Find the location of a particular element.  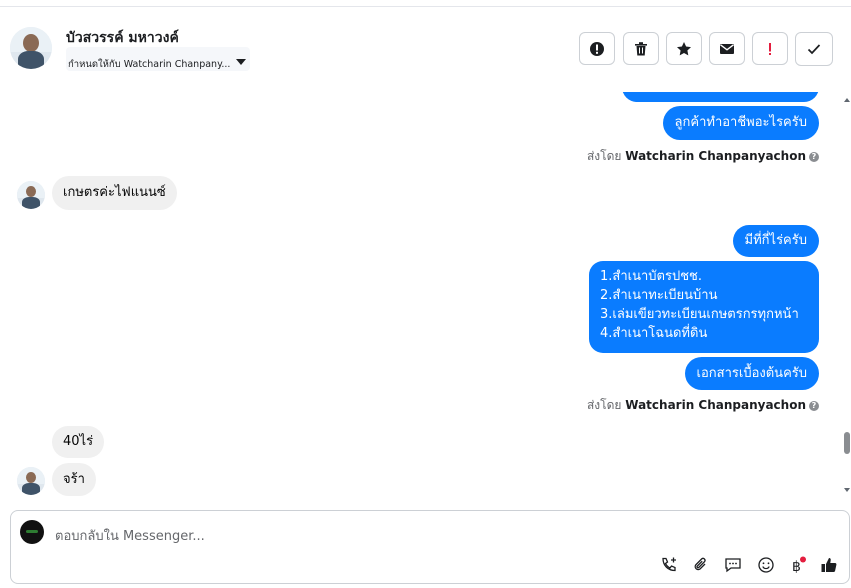

contact-avatar is located at coordinates (31, 48).